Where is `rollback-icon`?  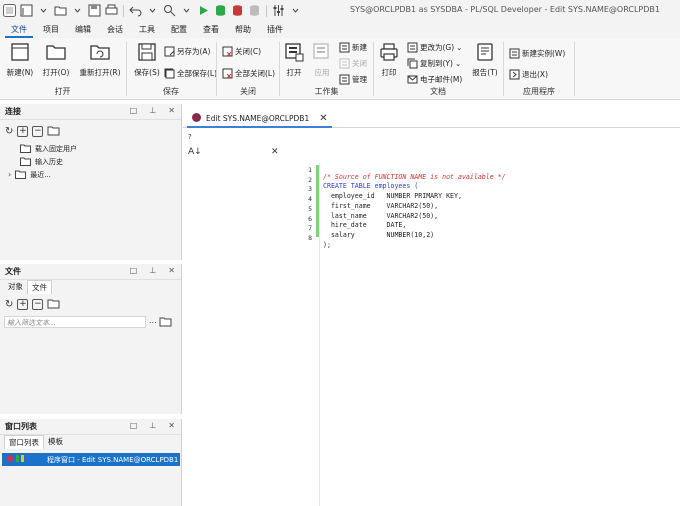
rollback-icon is located at coordinates (237, 10).